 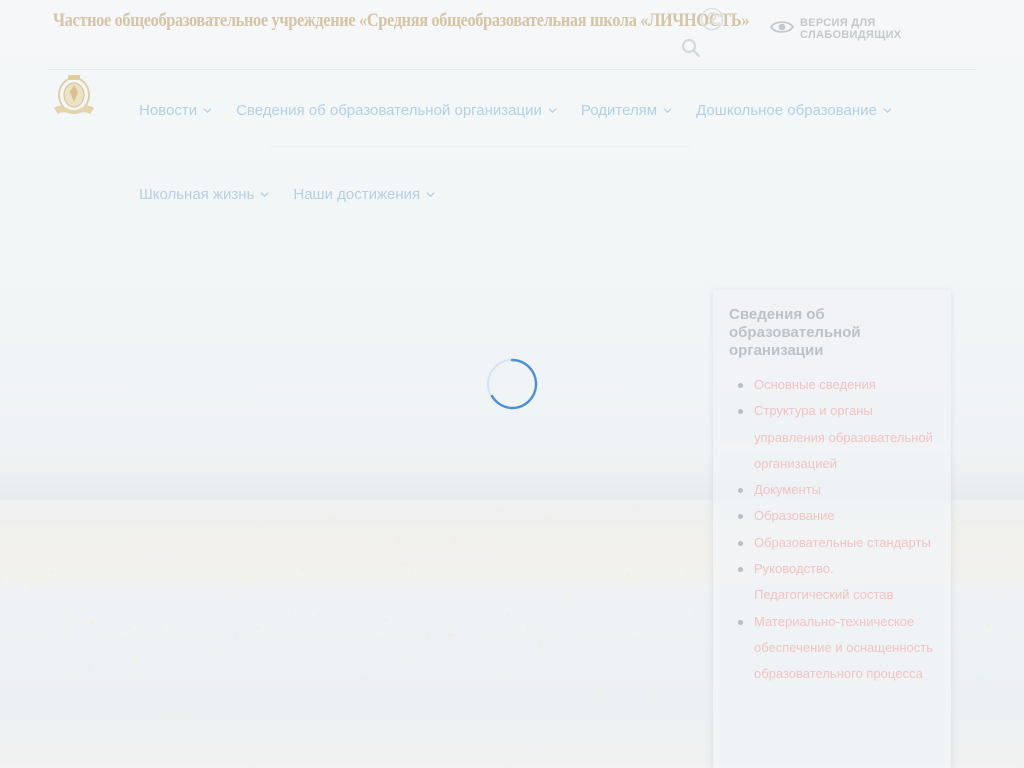 What do you see at coordinates (851, 29) in the screenshot?
I see `accessibility-version-label: ВЕРСИЯ ДЛЯ СЛАБОВИДЯЩИХ` at bounding box center [851, 29].